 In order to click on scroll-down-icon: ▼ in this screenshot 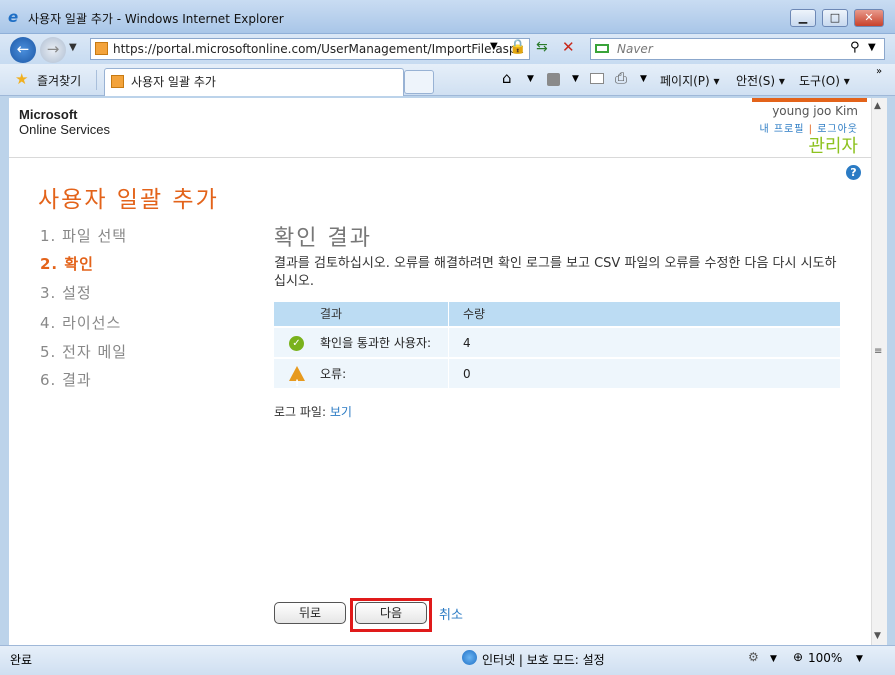, I will do `click(877, 636)`.